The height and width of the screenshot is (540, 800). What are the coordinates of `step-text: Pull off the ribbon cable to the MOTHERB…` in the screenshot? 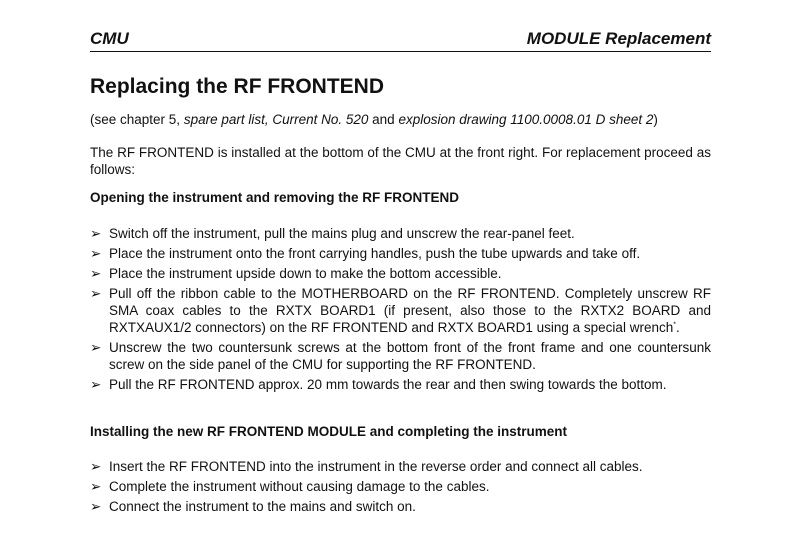 It's located at (410, 310).